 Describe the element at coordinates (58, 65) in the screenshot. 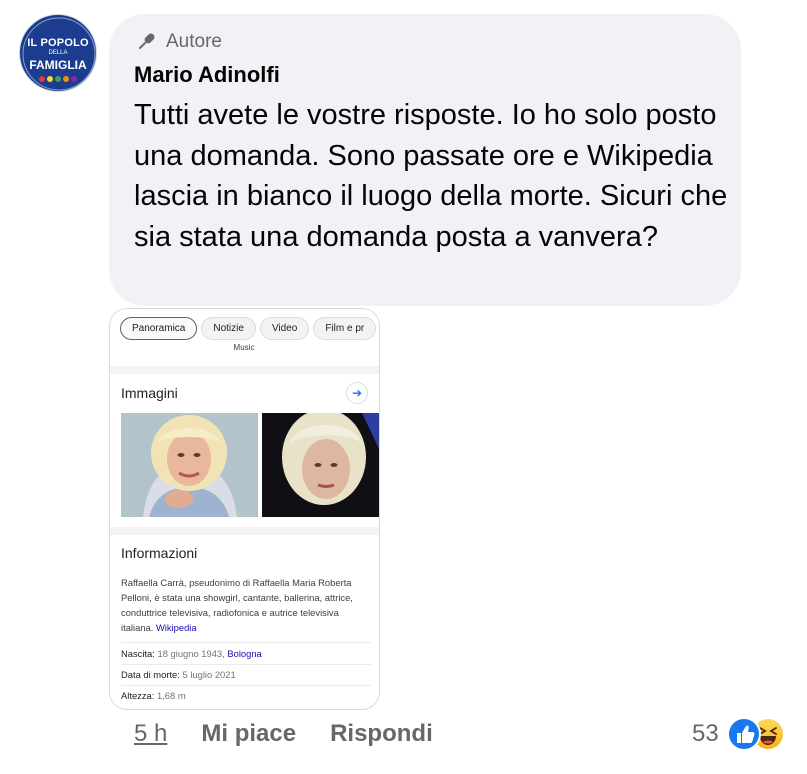

I see `avatar-title-bottom: FAMIGLIA` at that location.